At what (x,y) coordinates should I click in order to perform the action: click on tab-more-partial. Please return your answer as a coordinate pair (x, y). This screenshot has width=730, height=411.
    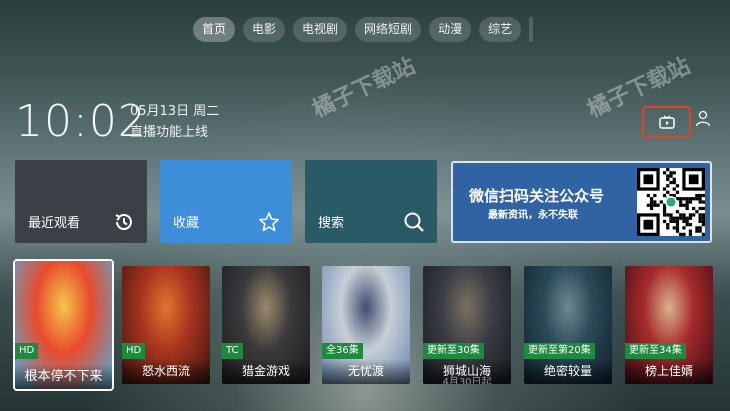
    Looking at the image, I should click on (531, 29).